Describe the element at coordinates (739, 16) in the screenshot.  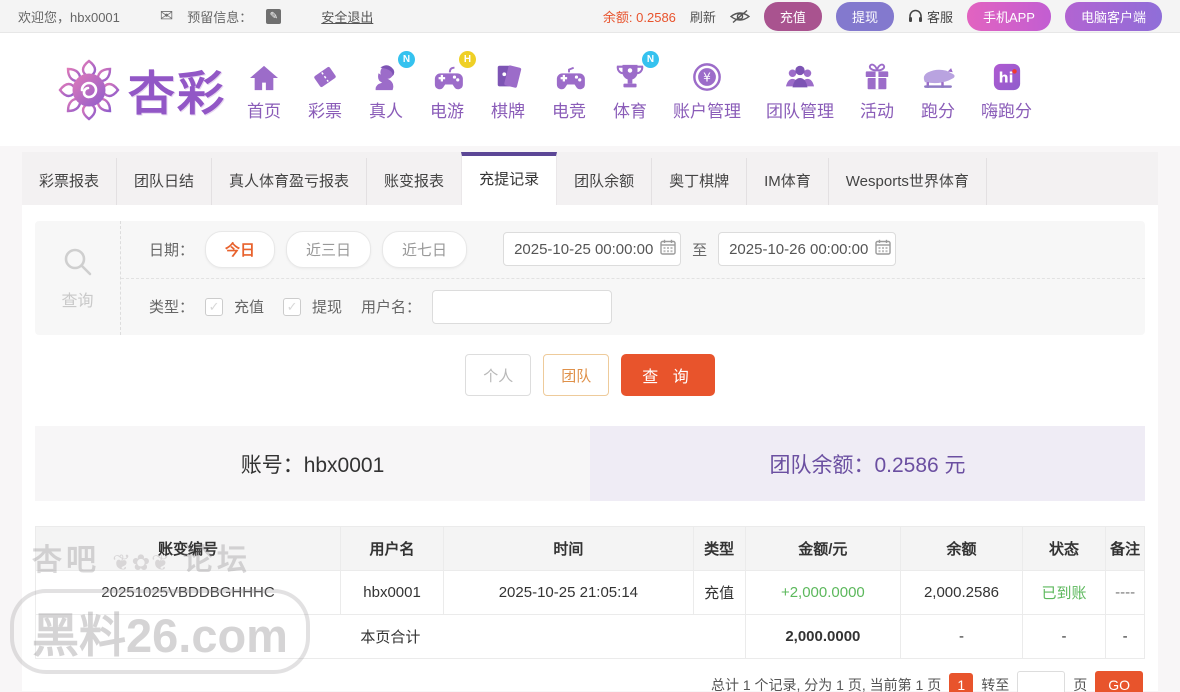
I see `eye-off-icon` at that location.